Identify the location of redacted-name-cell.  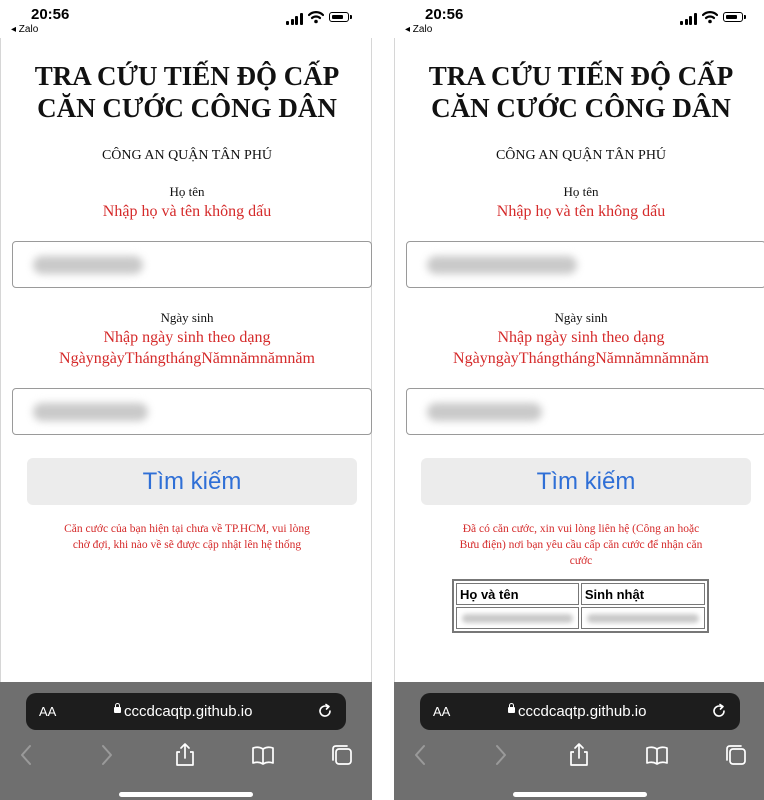
(517, 618).